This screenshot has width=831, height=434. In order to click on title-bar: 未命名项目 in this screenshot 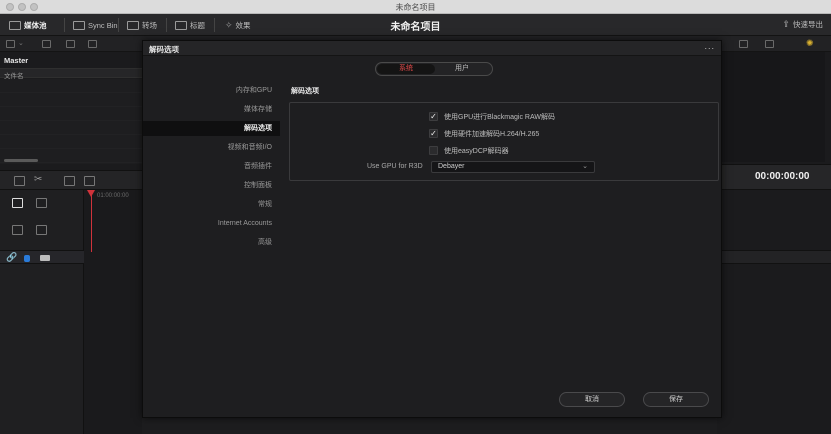, I will do `click(415, 7)`.